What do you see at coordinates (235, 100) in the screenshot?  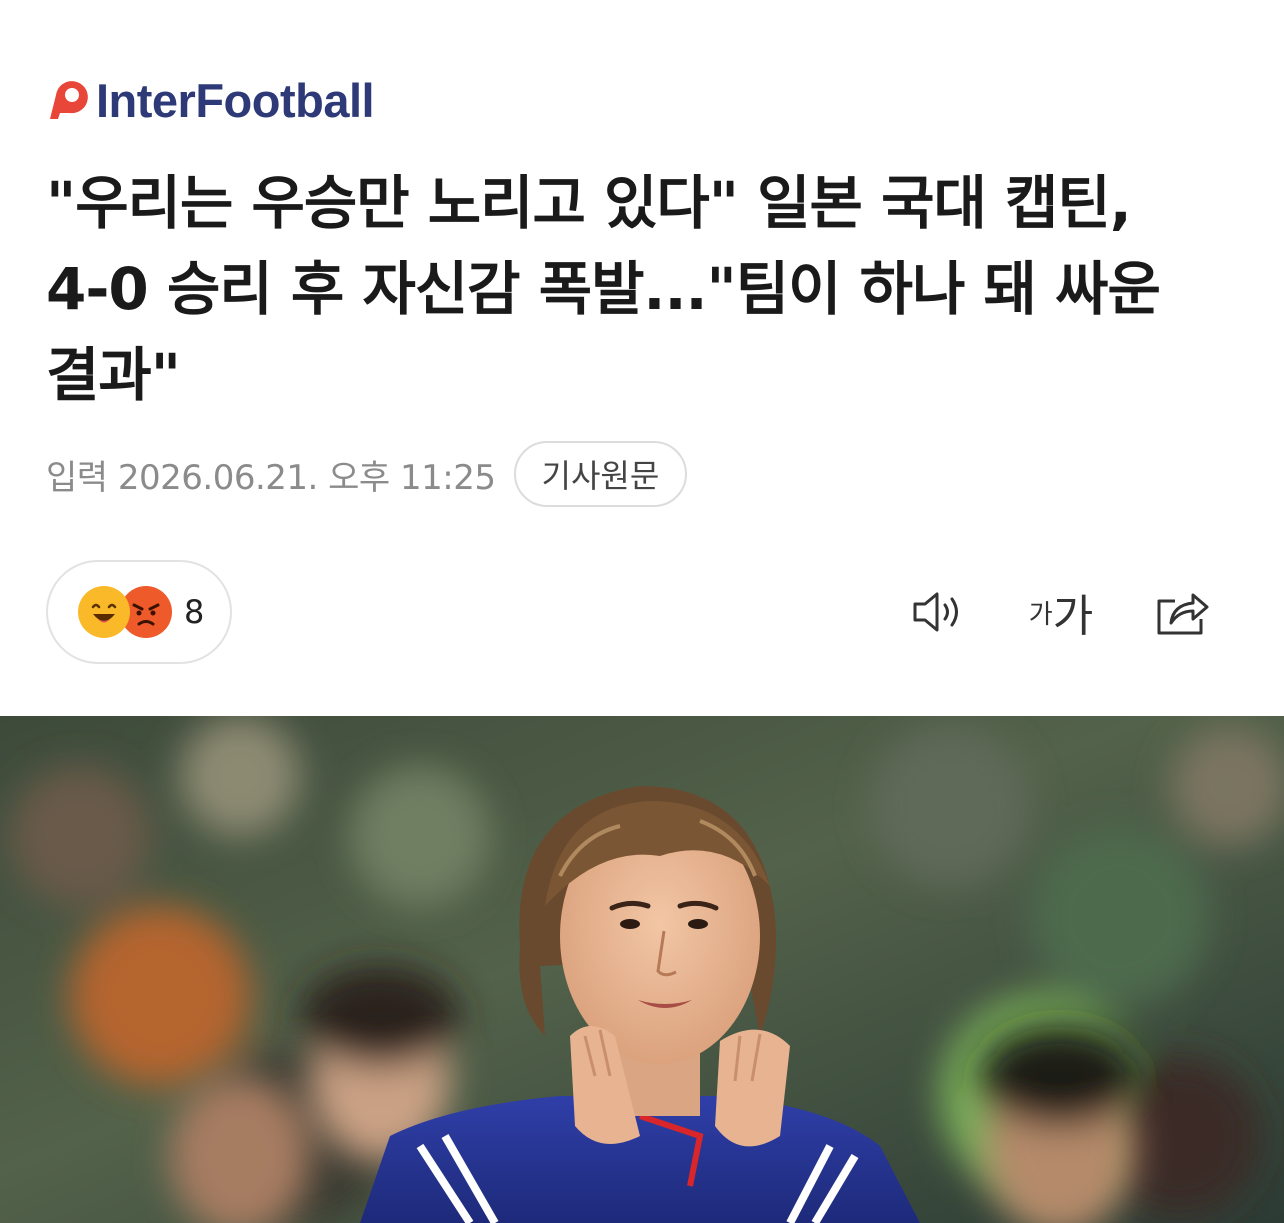 I see `publisher-name: InterFootball` at bounding box center [235, 100].